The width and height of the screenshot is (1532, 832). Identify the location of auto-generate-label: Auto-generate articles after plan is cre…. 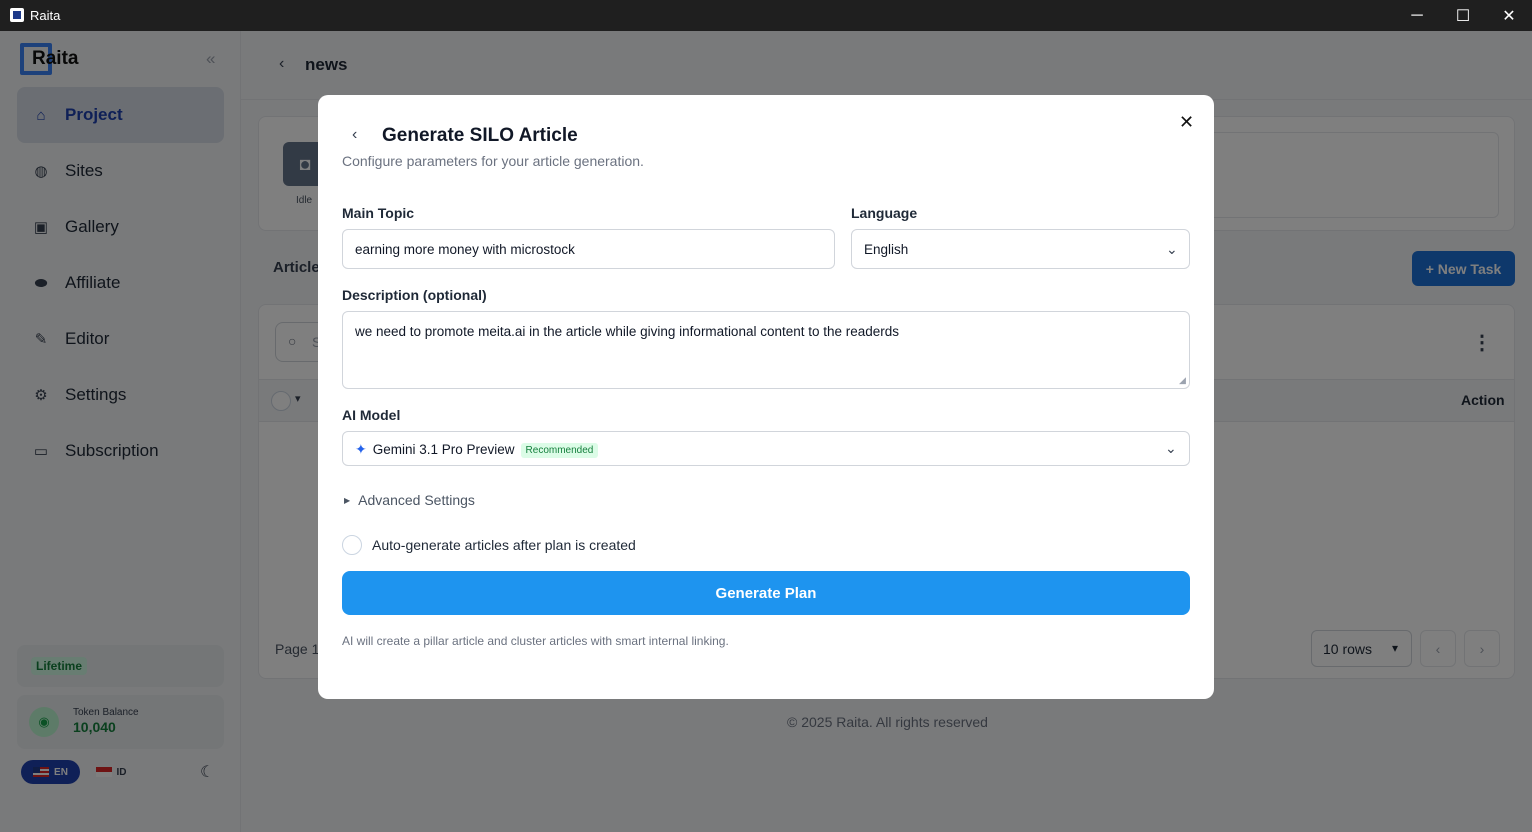
(504, 545).